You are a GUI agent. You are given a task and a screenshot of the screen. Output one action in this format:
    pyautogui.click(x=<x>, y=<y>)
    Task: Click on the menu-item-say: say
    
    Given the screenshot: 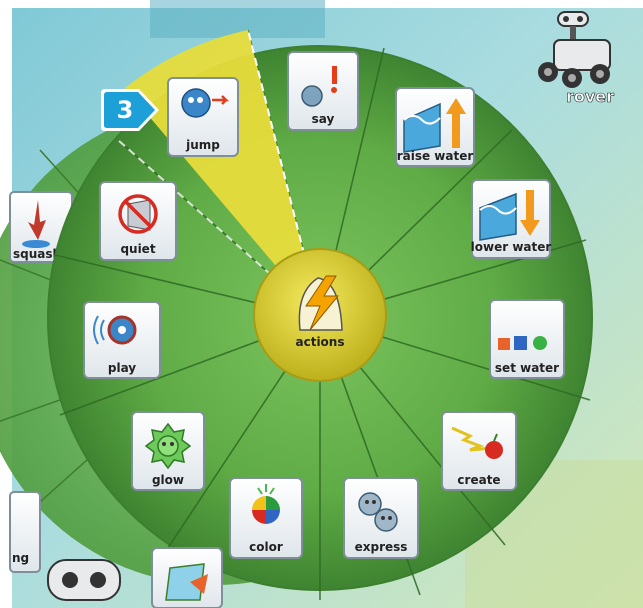 What is the action you would take?
    pyautogui.click(x=323, y=91)
    